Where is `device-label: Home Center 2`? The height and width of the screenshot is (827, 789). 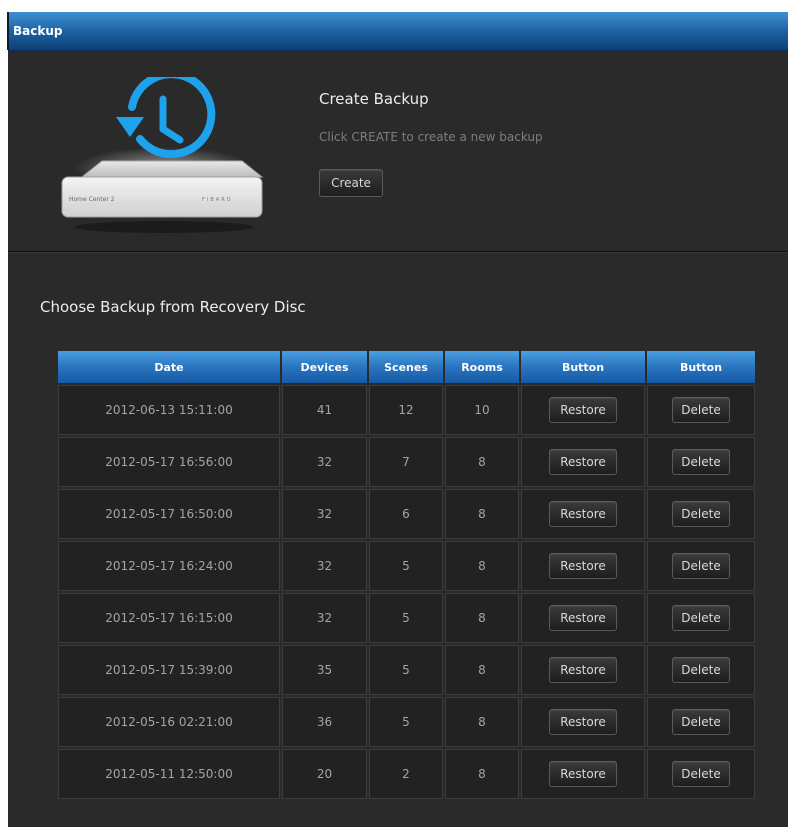
device-label: Home Center 2 is located at coordinates (92, 199).